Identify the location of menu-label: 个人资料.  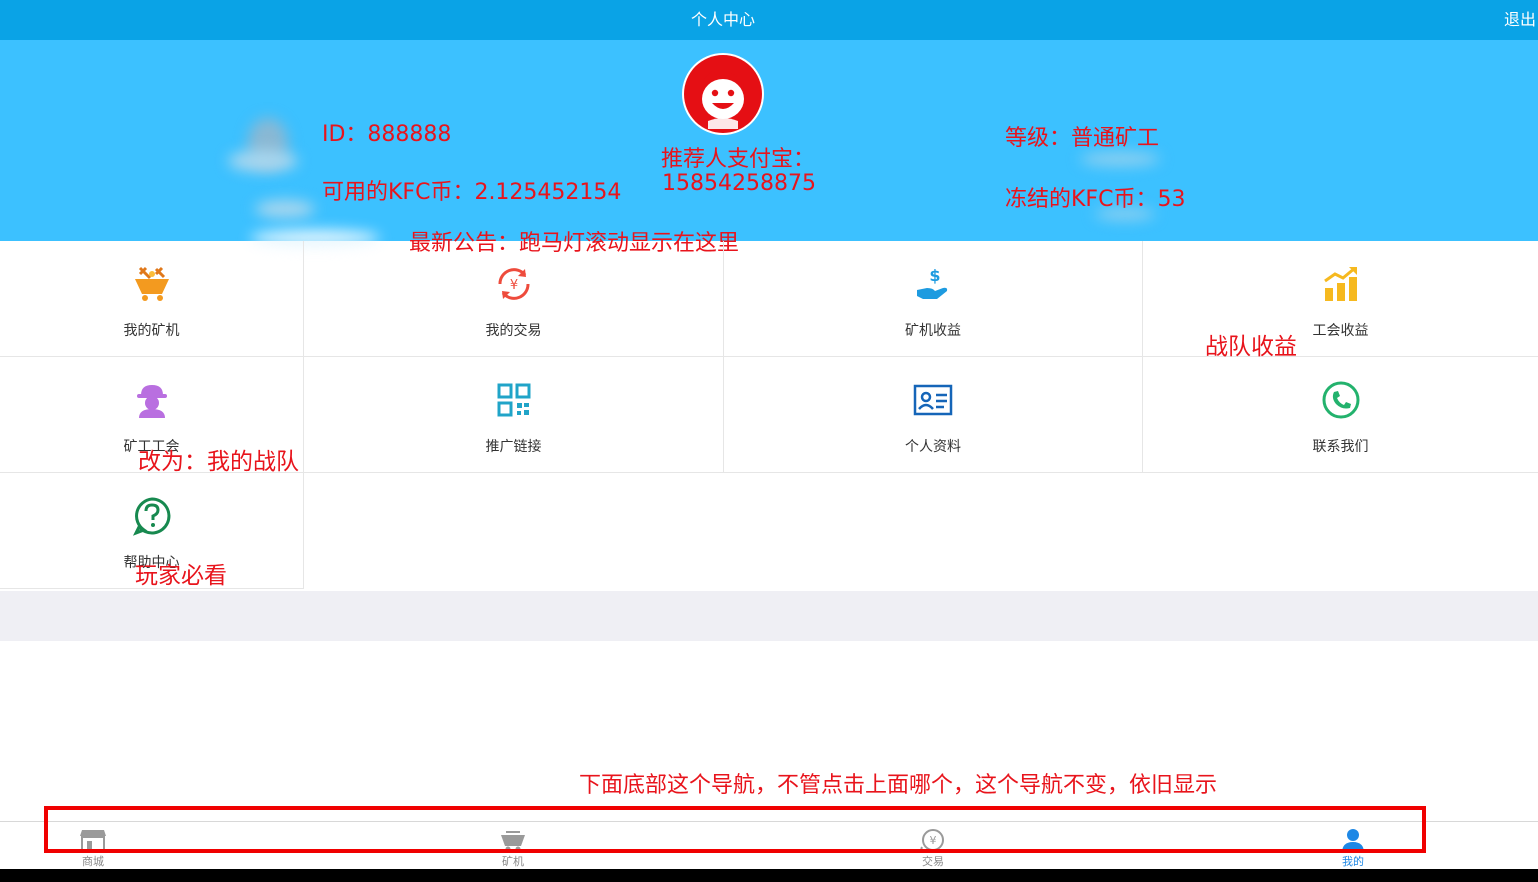
(933, 447).